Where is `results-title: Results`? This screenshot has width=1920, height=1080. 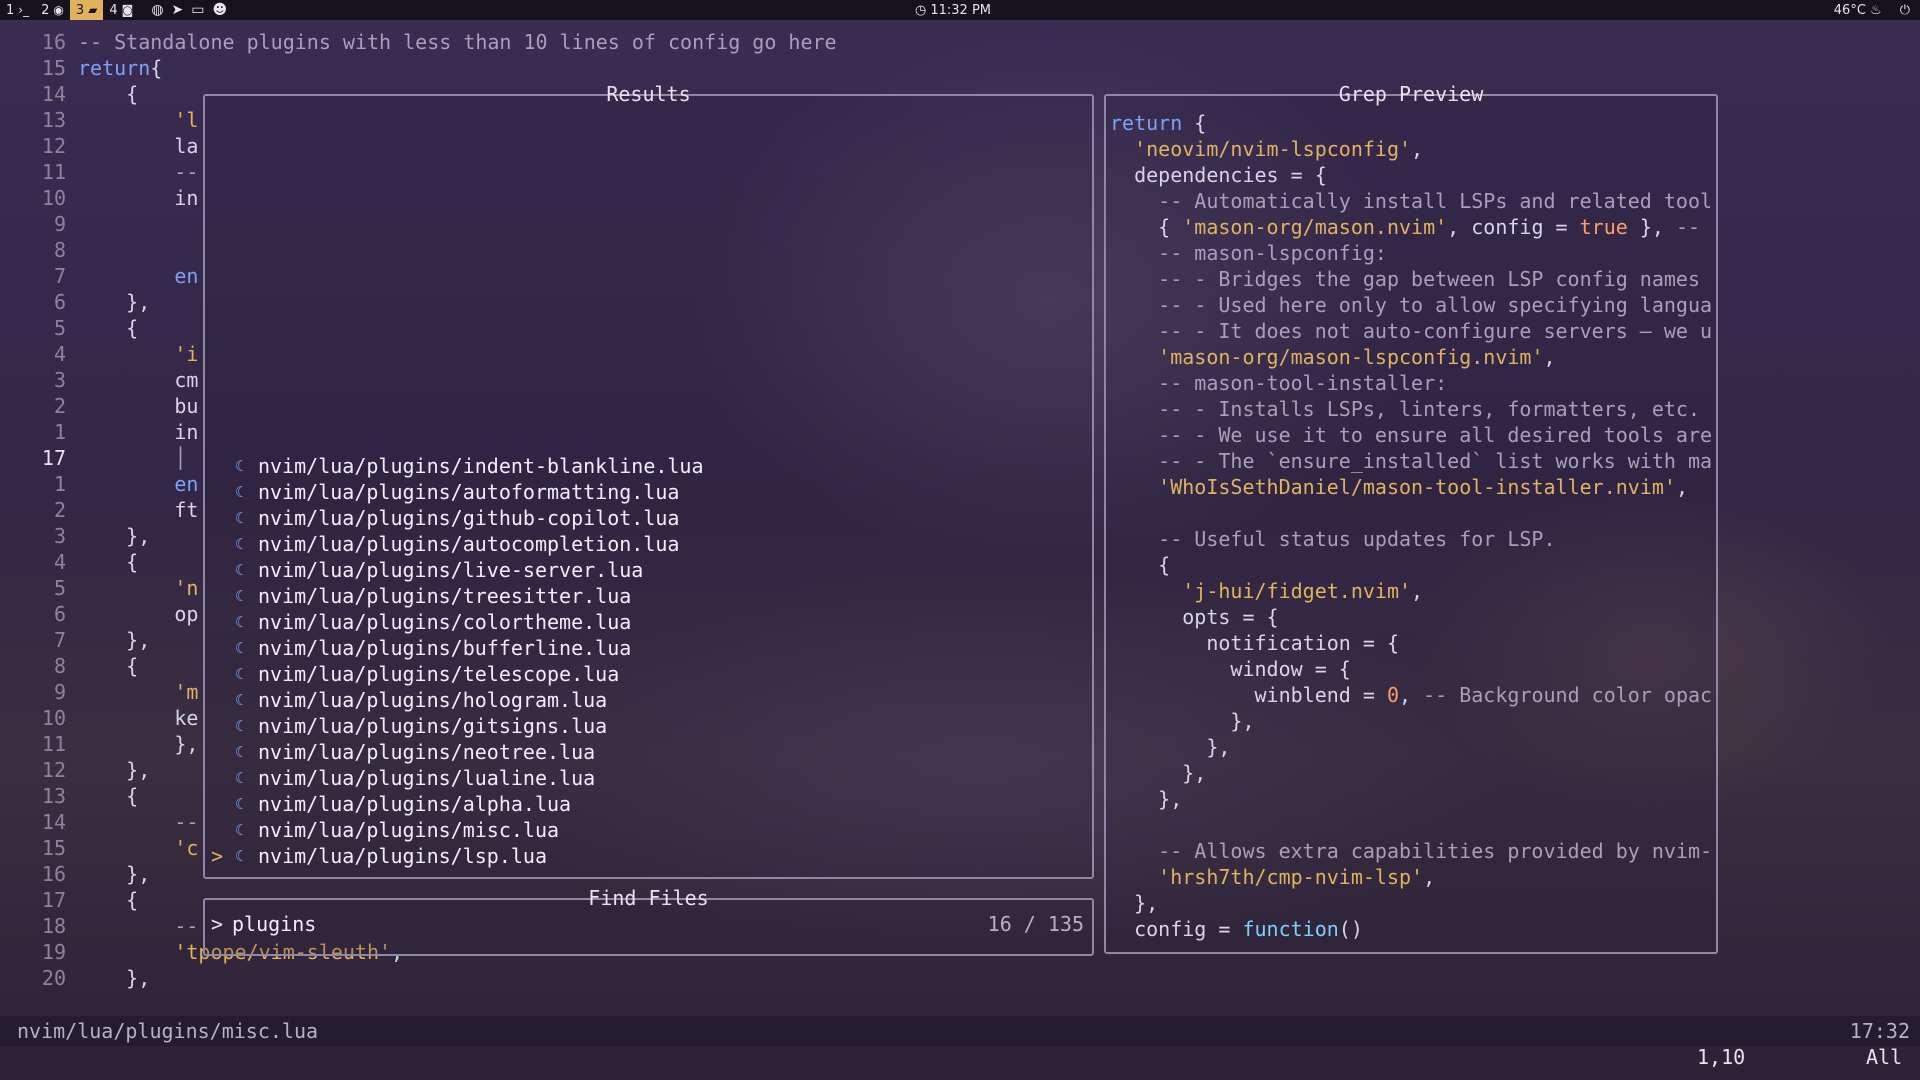 results-title: Results is located at coordinates (648, 94).